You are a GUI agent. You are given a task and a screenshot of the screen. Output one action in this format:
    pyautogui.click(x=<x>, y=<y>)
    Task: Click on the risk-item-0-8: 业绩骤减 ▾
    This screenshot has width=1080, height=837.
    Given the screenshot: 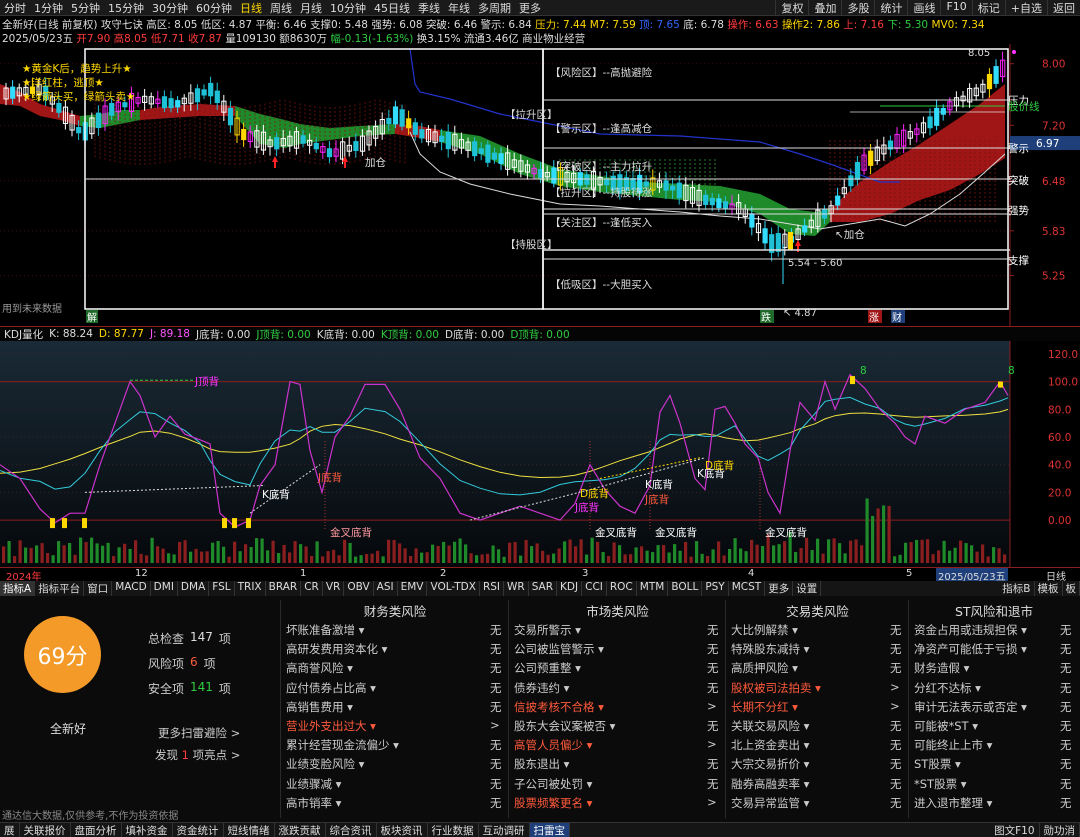 What is the action you would take?
    pyautogui.click(x=313, y=784)
    